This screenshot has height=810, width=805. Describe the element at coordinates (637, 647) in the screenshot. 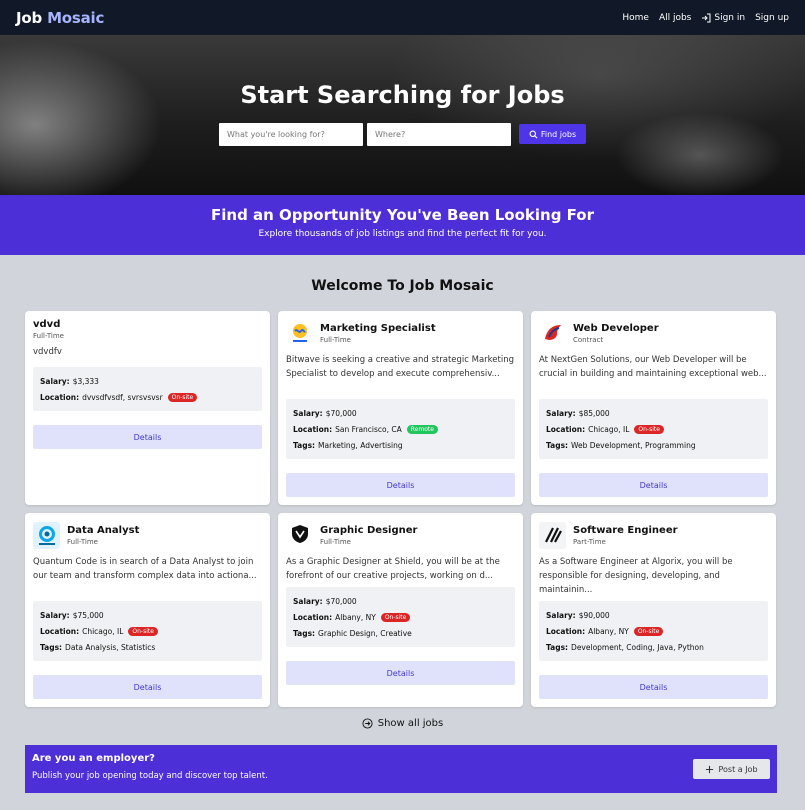

I see `tags-value: Development, Coding, Java, Python` at that location.